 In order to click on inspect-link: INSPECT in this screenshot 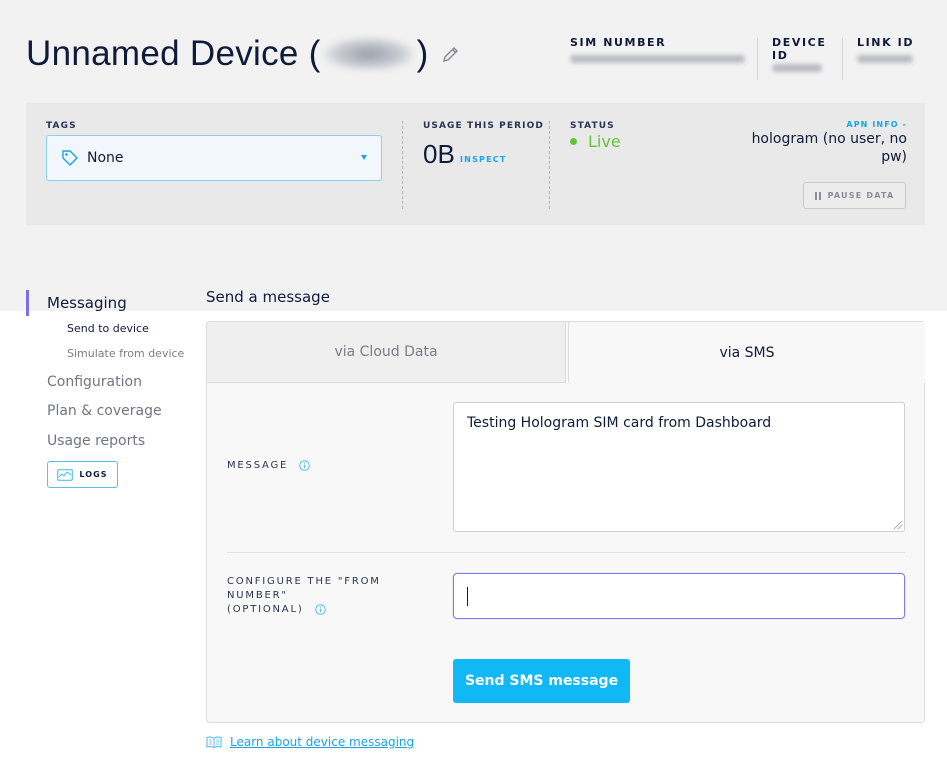, I will do `click(483, 159)`.